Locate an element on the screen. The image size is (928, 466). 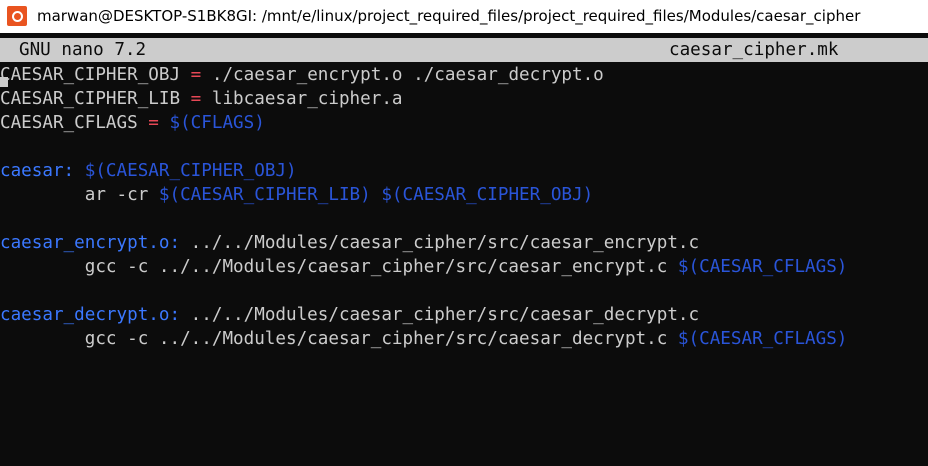
code-token-plain: CAESAR_CIPHER_OBJ is located at coordinates (95, 75).